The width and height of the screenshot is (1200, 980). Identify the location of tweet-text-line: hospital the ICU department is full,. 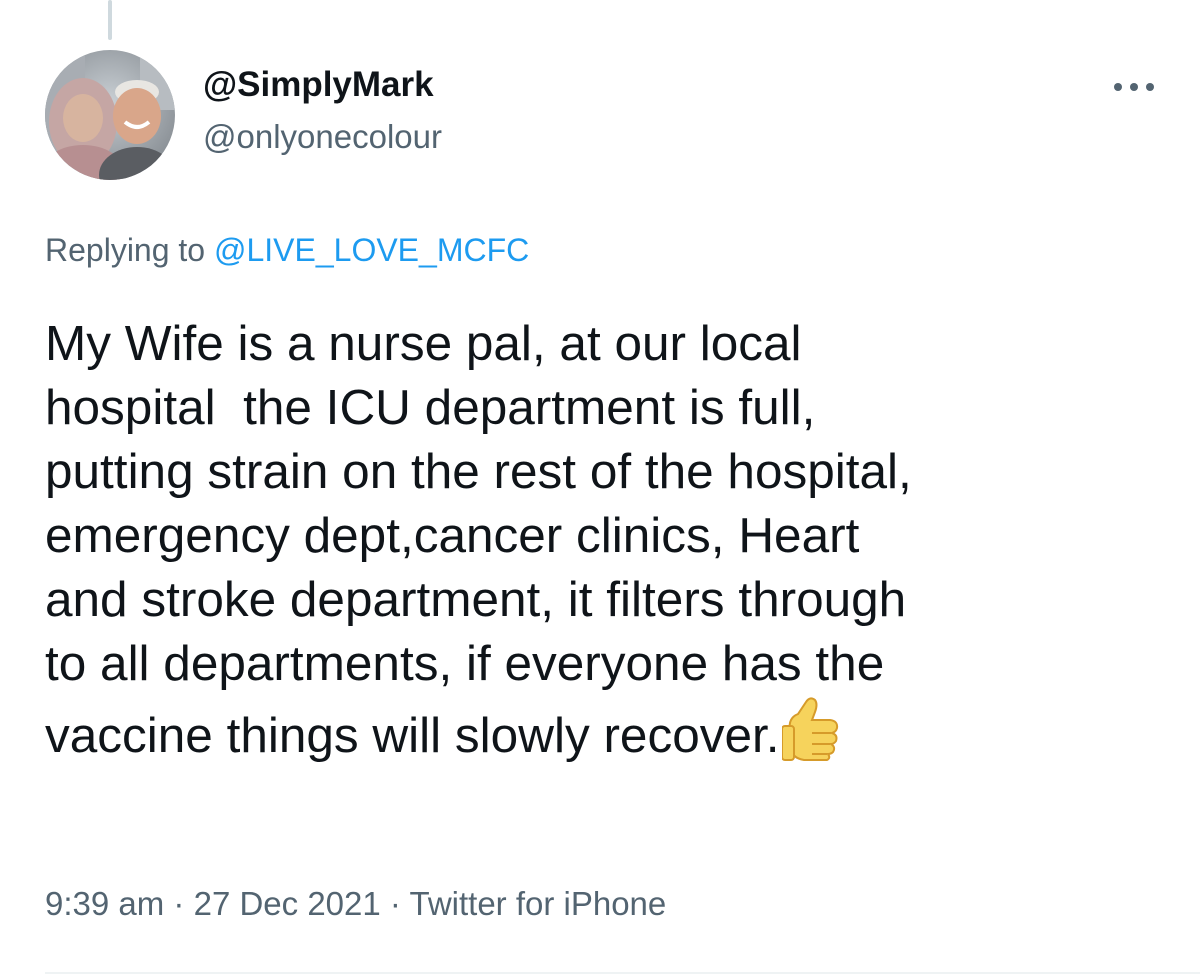
(430, 407).